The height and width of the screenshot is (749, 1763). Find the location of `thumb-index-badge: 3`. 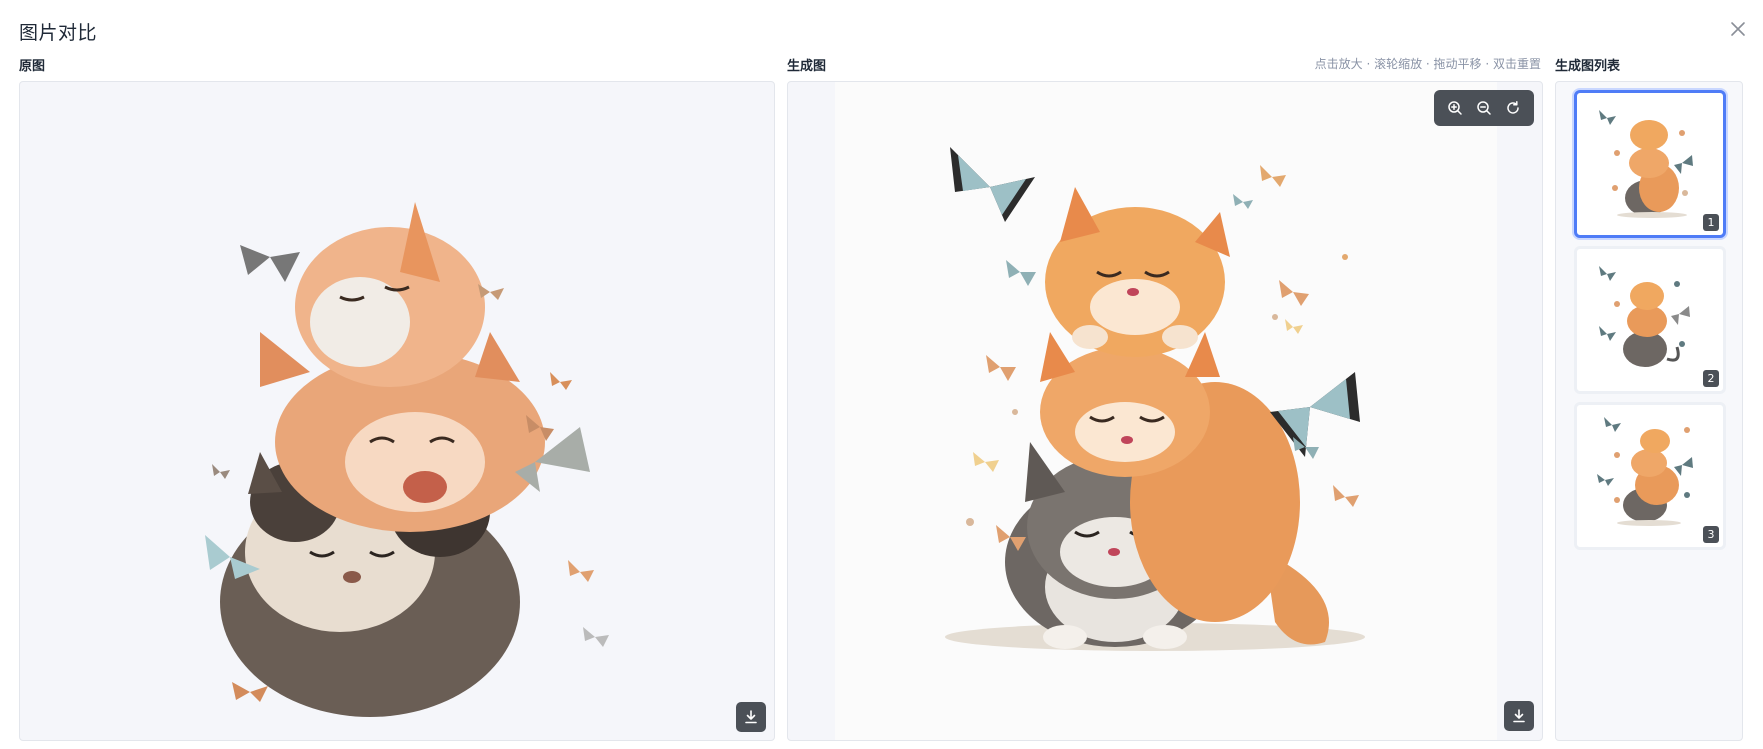

thumb-index-badge: 3 is located at coordinates (1711, 534).